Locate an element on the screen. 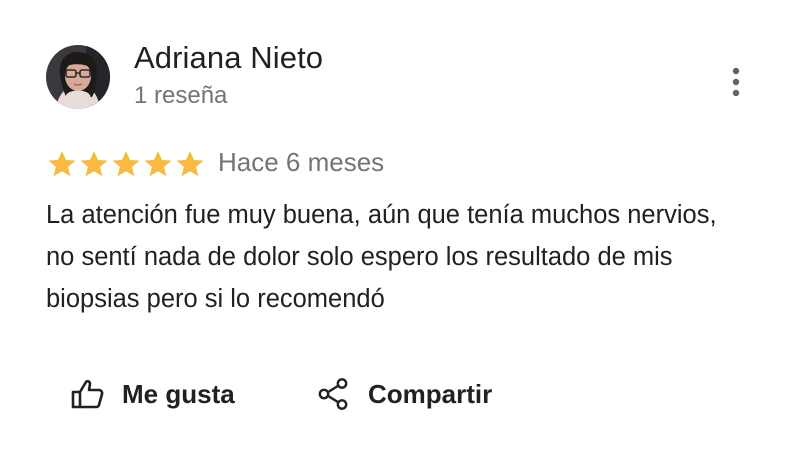  share-button: Compartir is located at coordinates (404, 394).